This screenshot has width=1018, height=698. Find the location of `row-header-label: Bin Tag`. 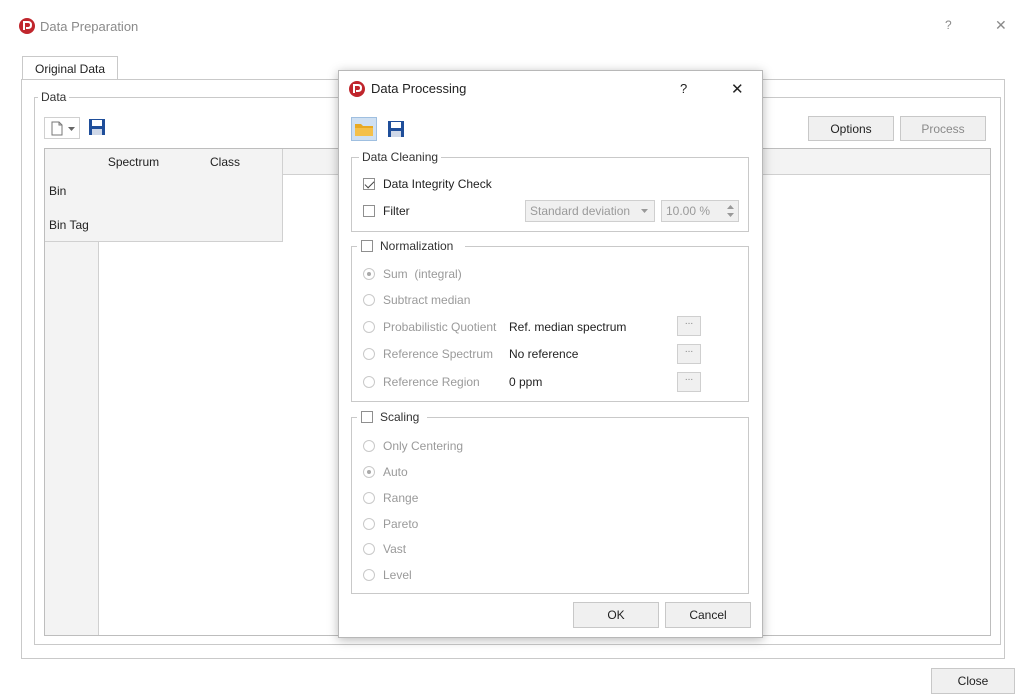

row-header-label: Bin Tag is located at coordinates (69, 224).